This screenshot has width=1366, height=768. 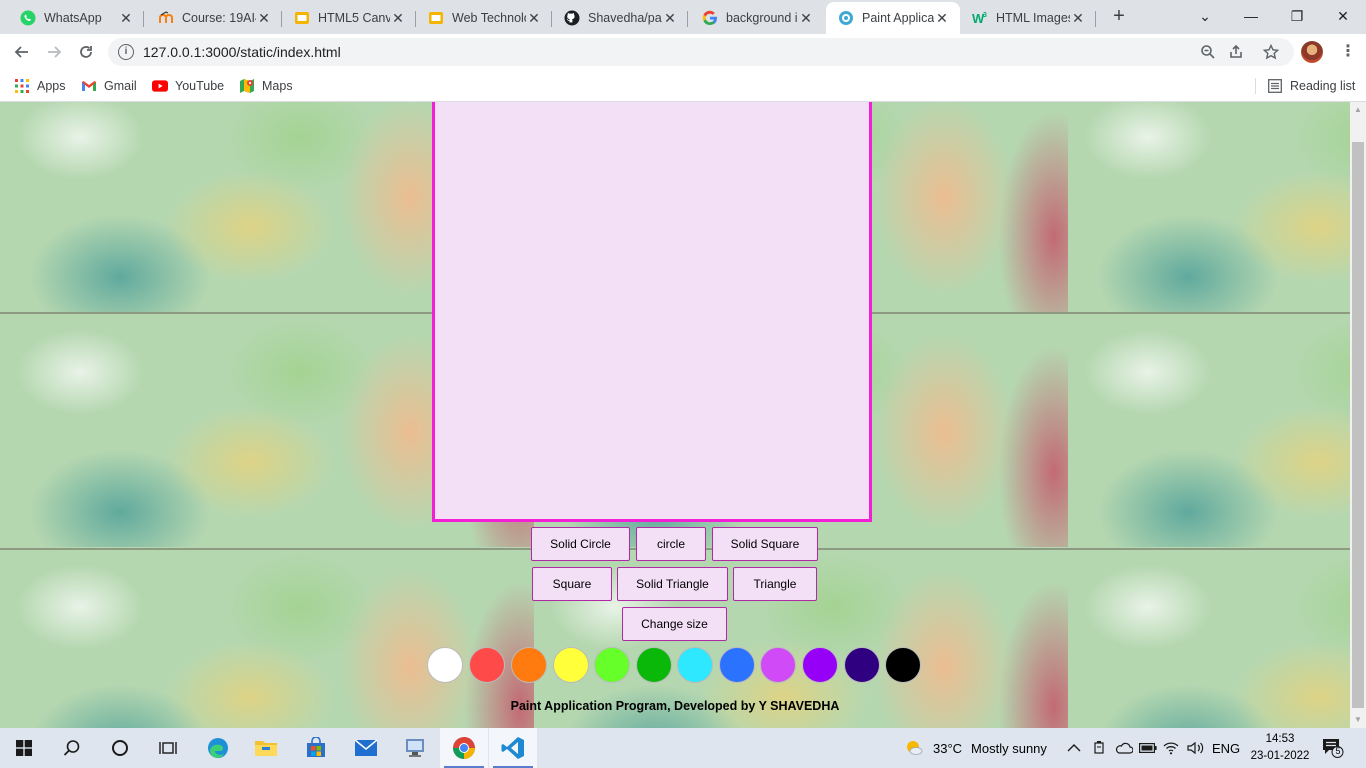 What do you see at coordinates (188, 86) in the screenshot?
I see `bookmark-youtube: YouTube` at bounding box center [188, 86].